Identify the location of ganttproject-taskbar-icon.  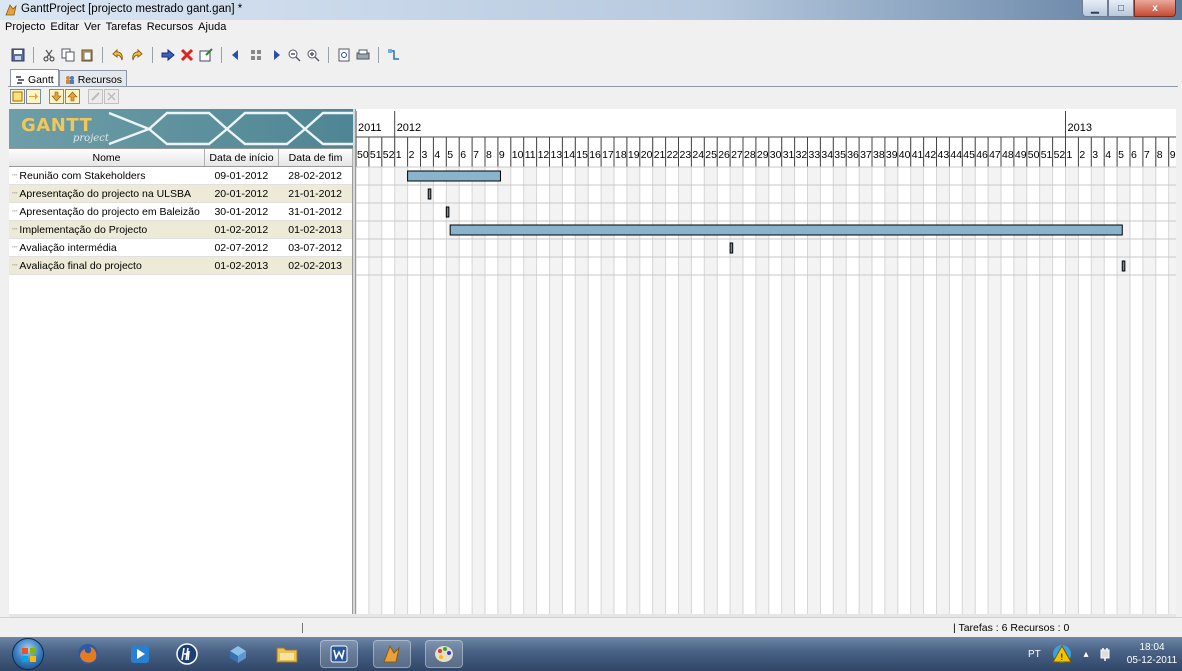
(392, 654).